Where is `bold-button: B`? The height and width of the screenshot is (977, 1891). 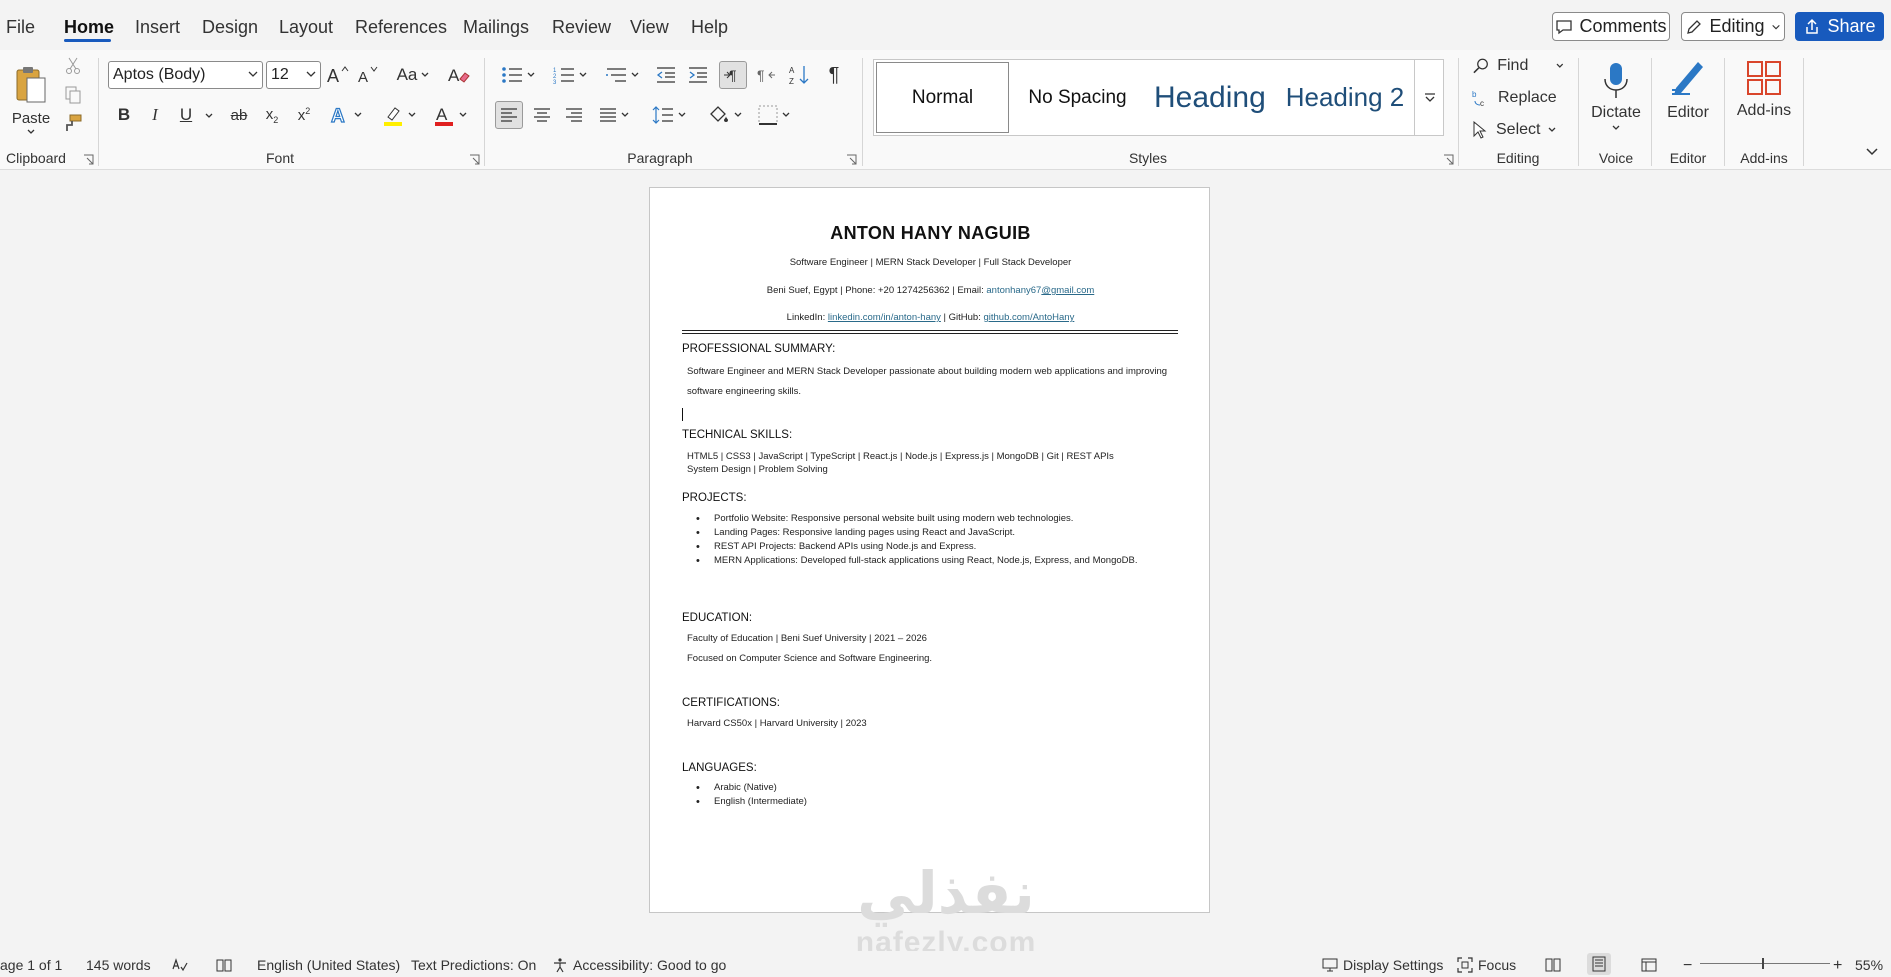 bold-button: B is located at coordinates (124, 115).